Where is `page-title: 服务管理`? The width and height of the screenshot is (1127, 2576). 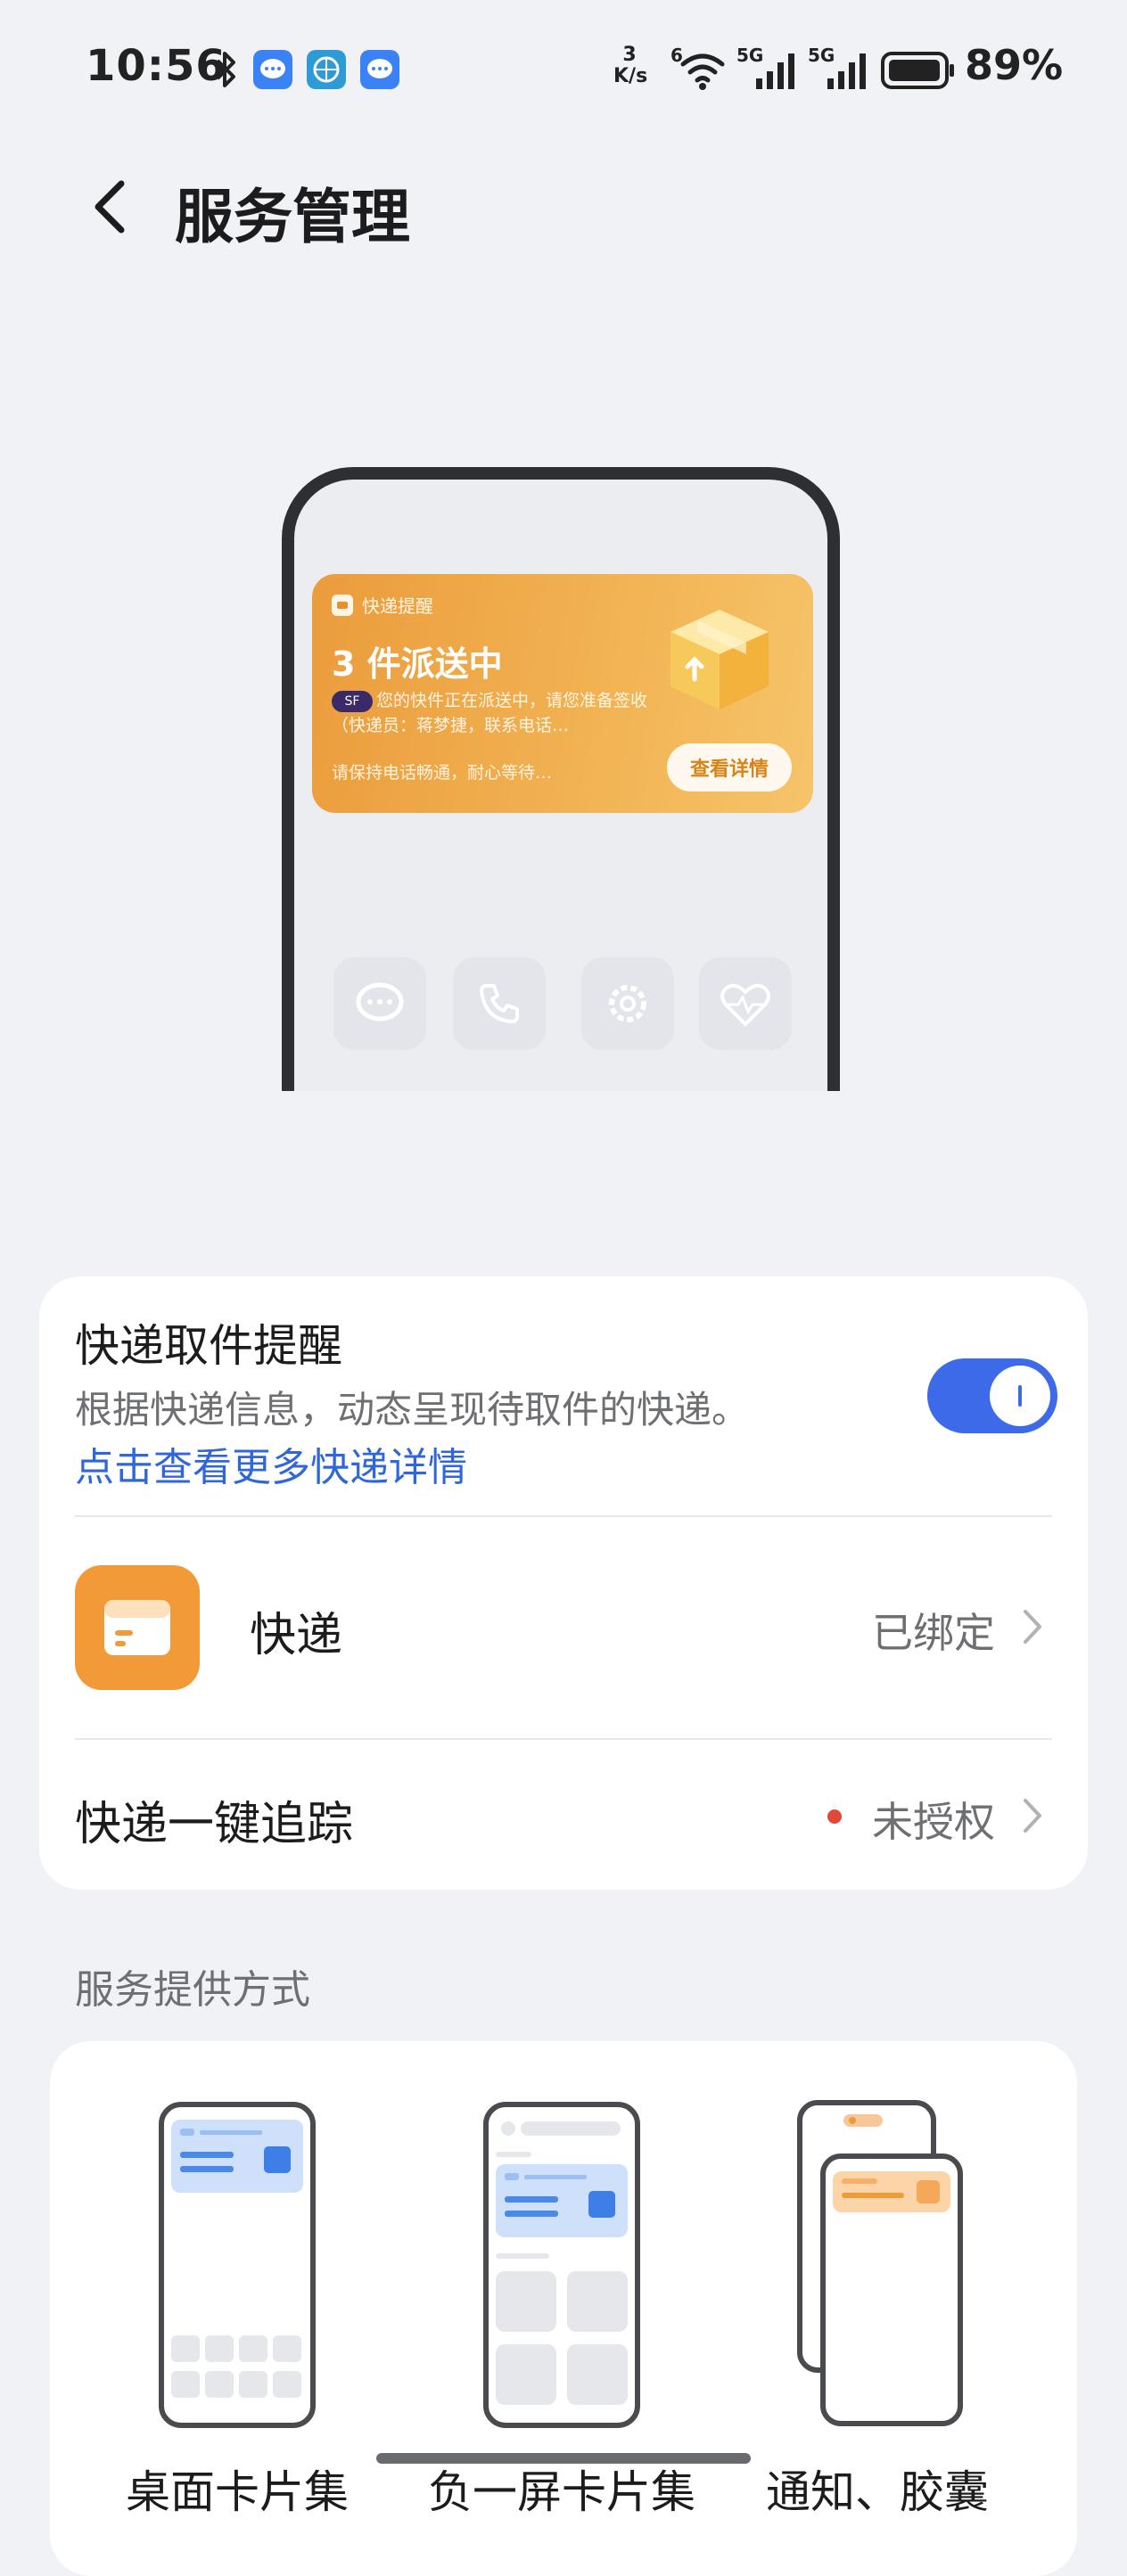
page-title: 服务管理 is located at coordinates (292, 217).